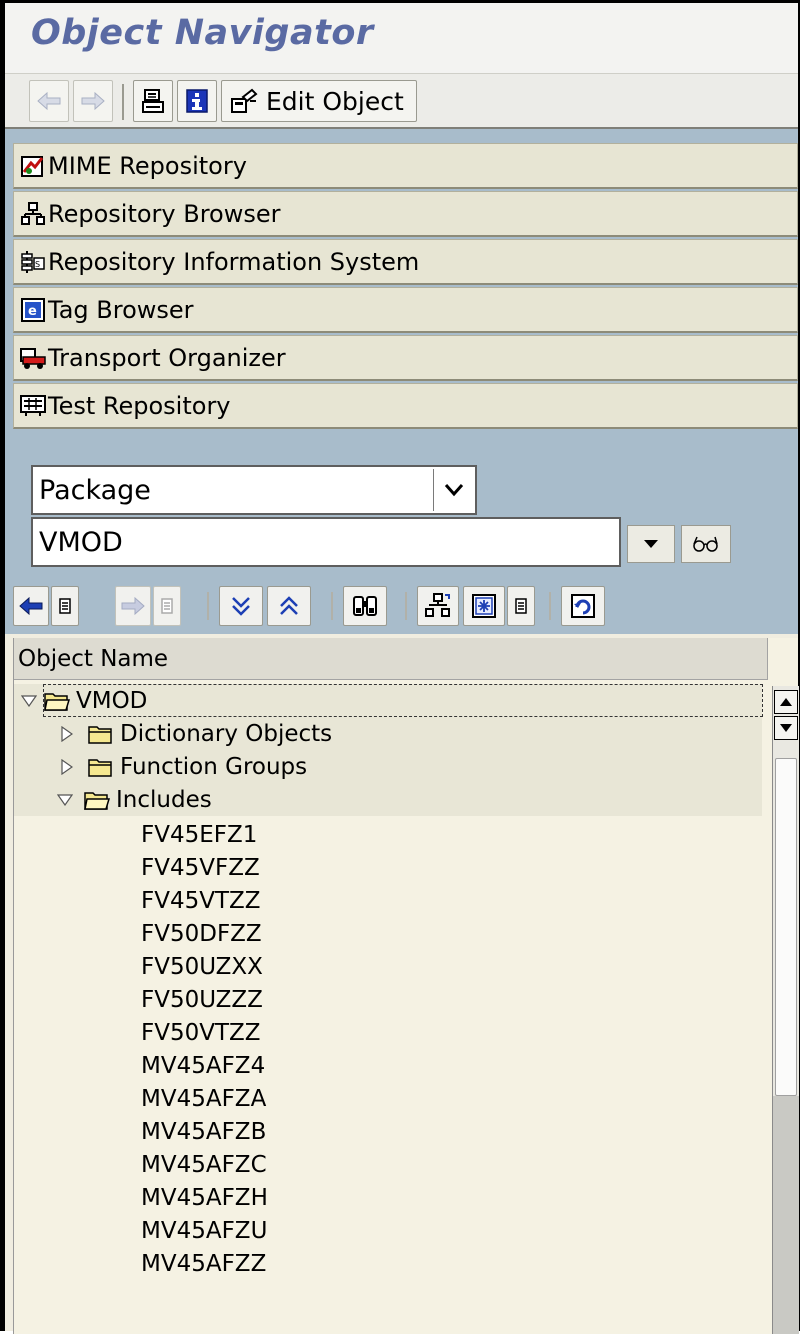 The height and width of the screenshot is (1334, 800). Describe the element at coordinates (203, 1131) in the screenshot. I see `tree-leaf-include: MV45AFZB` at that location.